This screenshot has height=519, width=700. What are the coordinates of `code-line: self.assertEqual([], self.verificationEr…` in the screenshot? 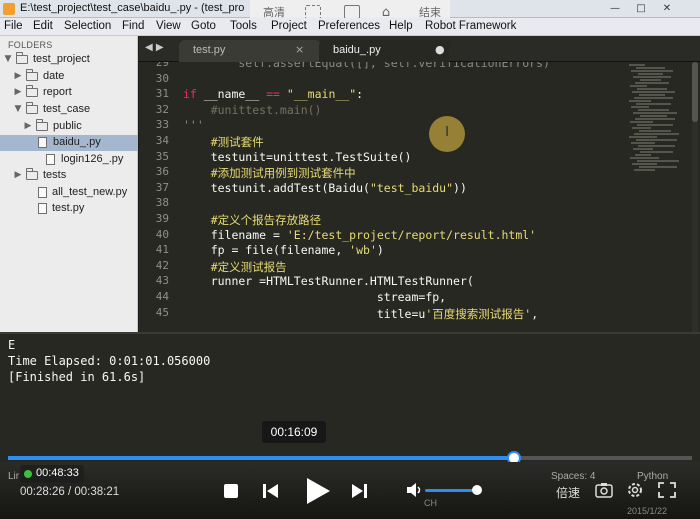 It's located at (366, 66).